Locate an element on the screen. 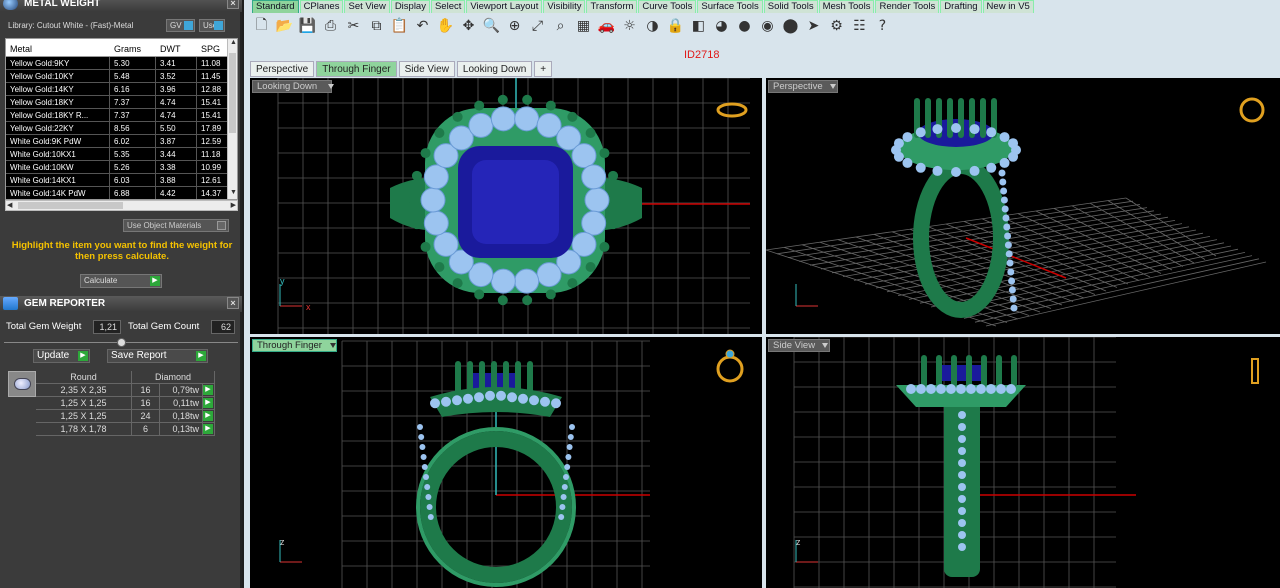 This screenshot has height=588, width=1280. pointer-icon: ➤ is located at coordinates (813, 26).